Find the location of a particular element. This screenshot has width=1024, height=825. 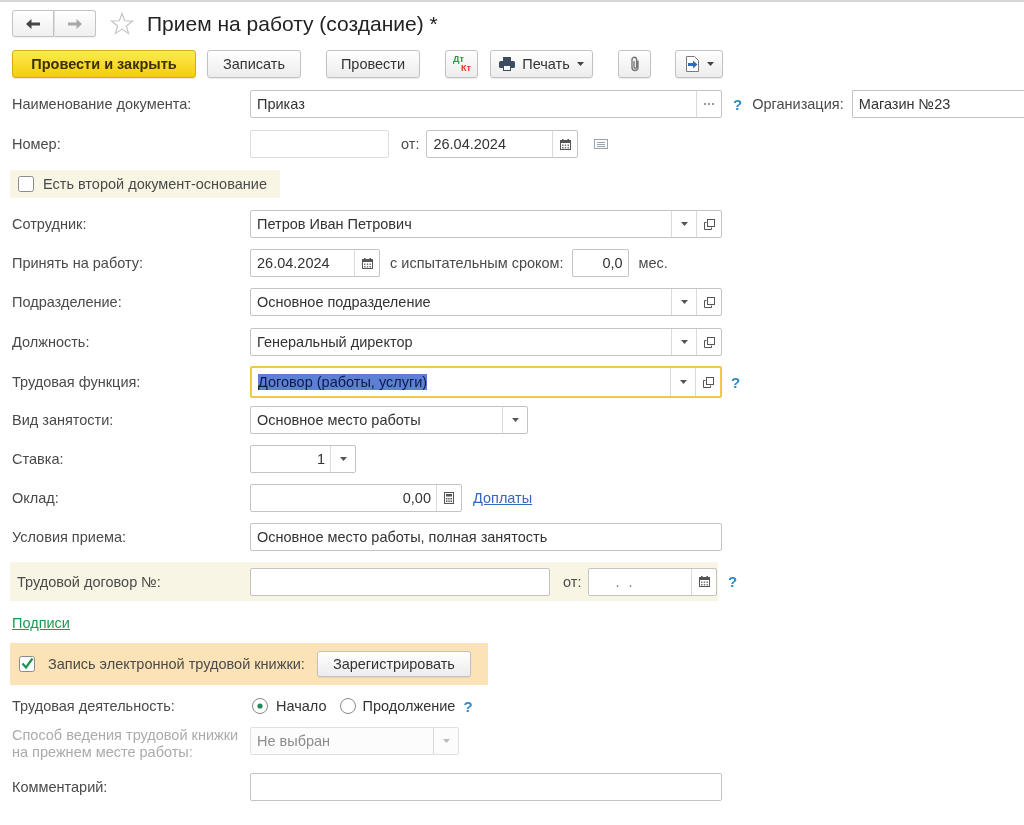

document-name-field: Приказ is located at coordinates (486, 104).